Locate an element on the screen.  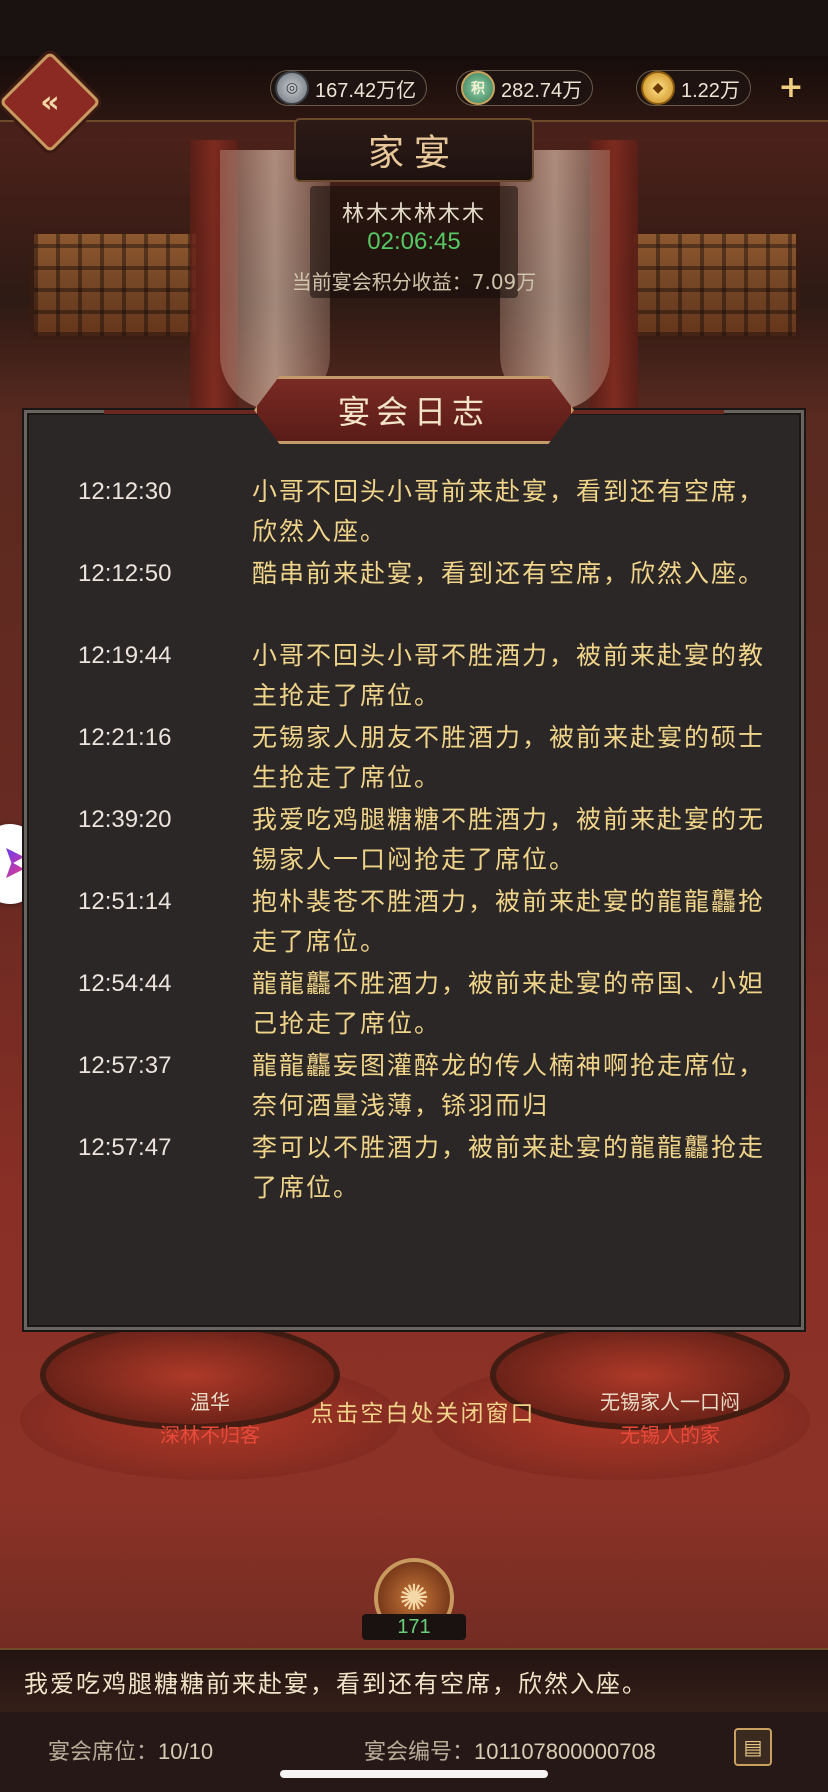
log-time: 12:51:14 is located at coordinates (125, 901).